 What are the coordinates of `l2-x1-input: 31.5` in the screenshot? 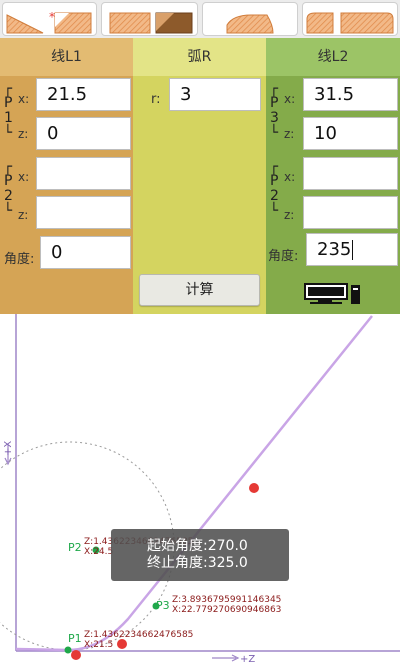 It's located at (350, 94).